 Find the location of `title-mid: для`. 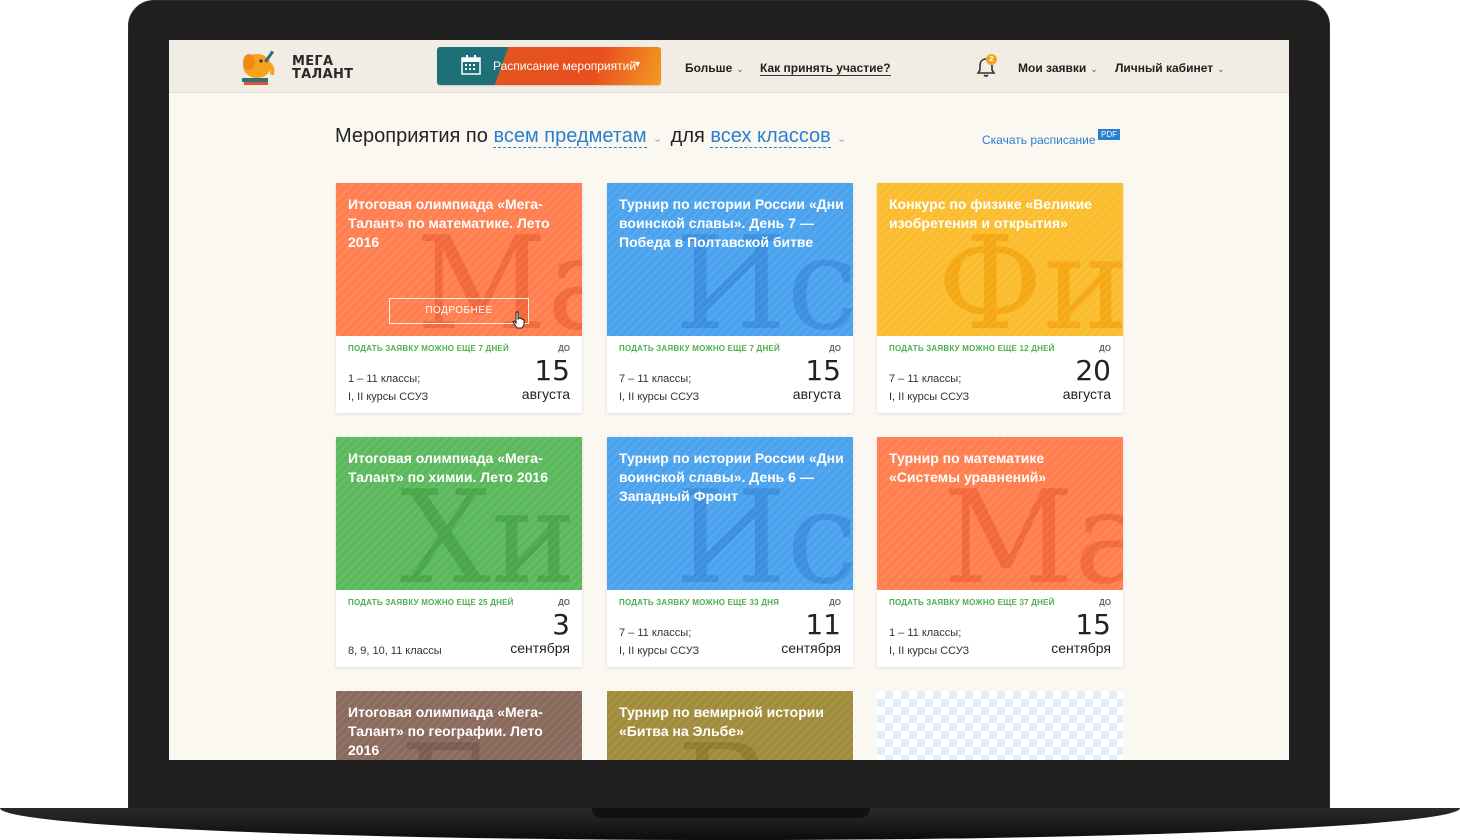

title-mid: для is located at coordinates (687, 136).